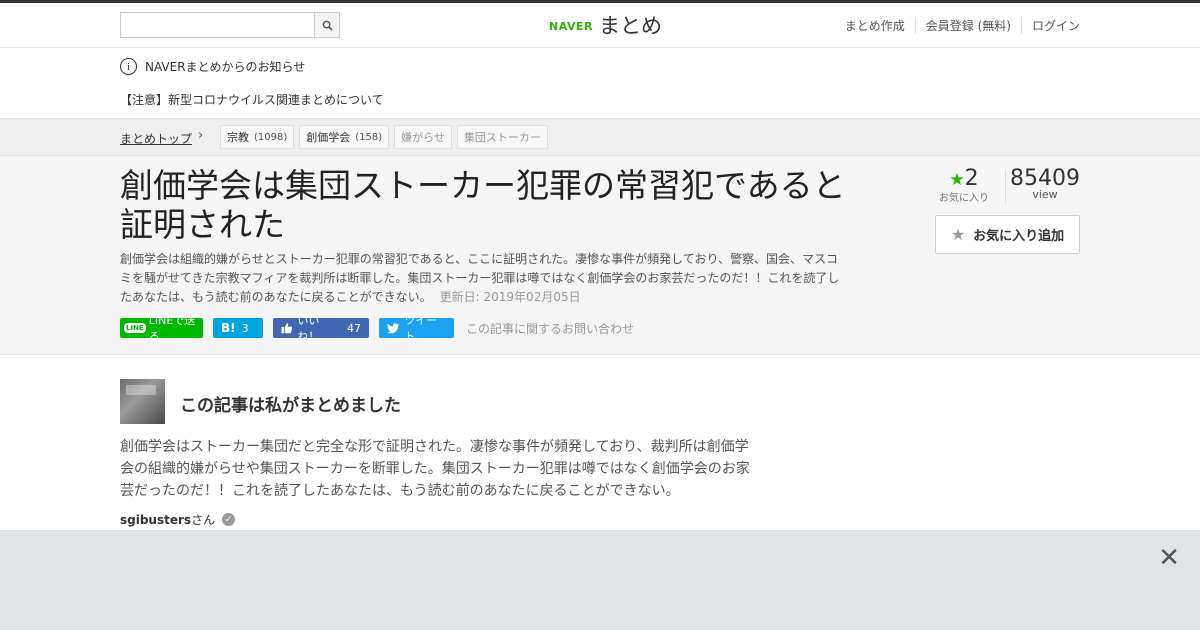 The width and height of the screenshot is (1200, 630). Describe the element at coordinates (1005, 187) in the screenshot. I see `stats-divider` at that location.